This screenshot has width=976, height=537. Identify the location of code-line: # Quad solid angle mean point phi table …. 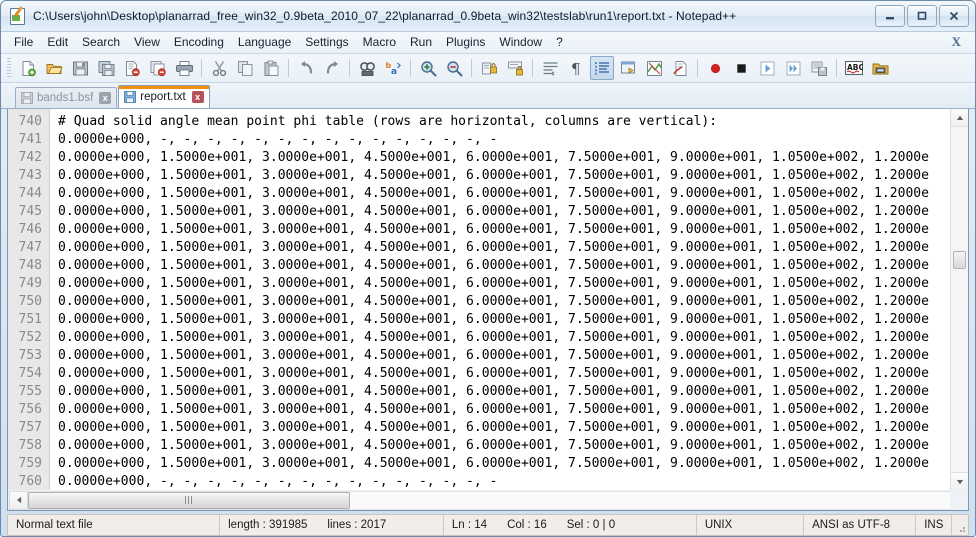
(388, 121).